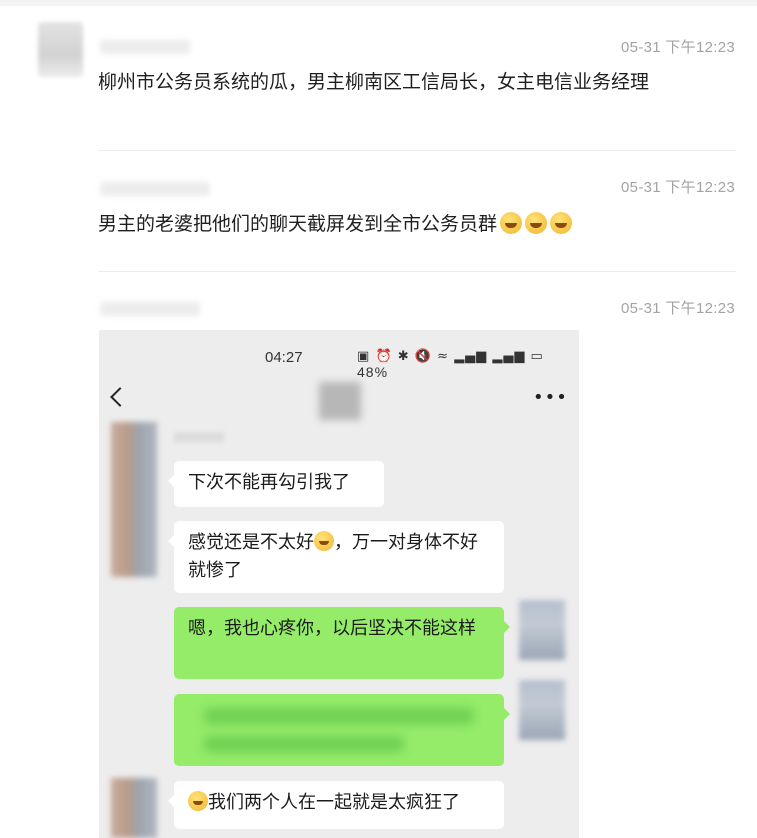 This screenshot has height=838, width=757. I want to click on status-time: 04:27, so click(284, 357).